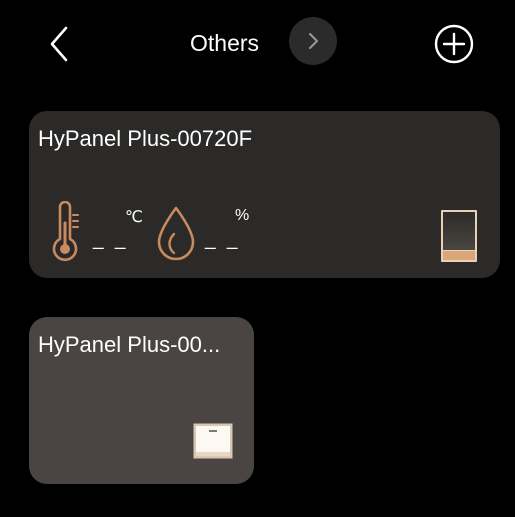 This screenshot has height=517, width=515. Describe the element at coordinates (242, 215) in the screenshot. I see `humidity-unit: %` at that location.